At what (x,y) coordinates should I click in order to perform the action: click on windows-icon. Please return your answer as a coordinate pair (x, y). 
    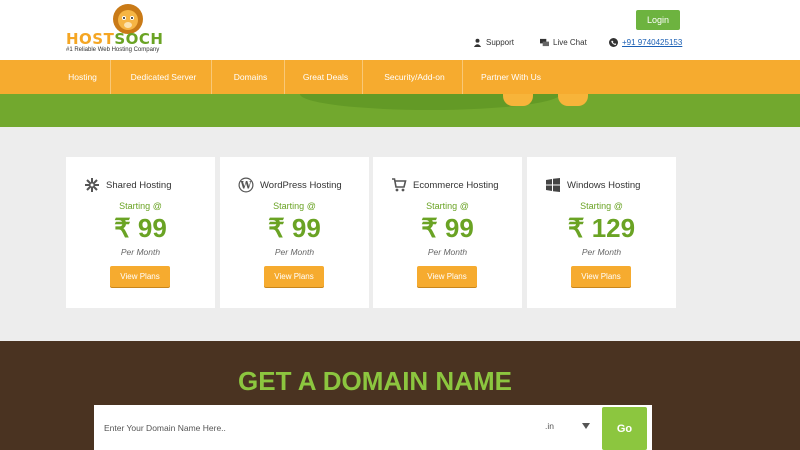
    Looking at the image, I should click on (553, 185).